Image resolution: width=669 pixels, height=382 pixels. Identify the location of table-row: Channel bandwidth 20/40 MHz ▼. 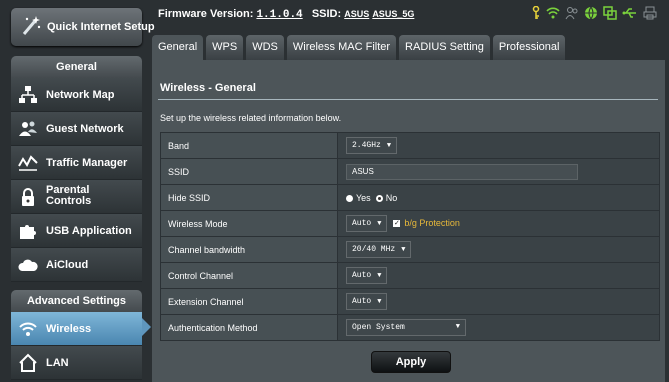
(410, 249).